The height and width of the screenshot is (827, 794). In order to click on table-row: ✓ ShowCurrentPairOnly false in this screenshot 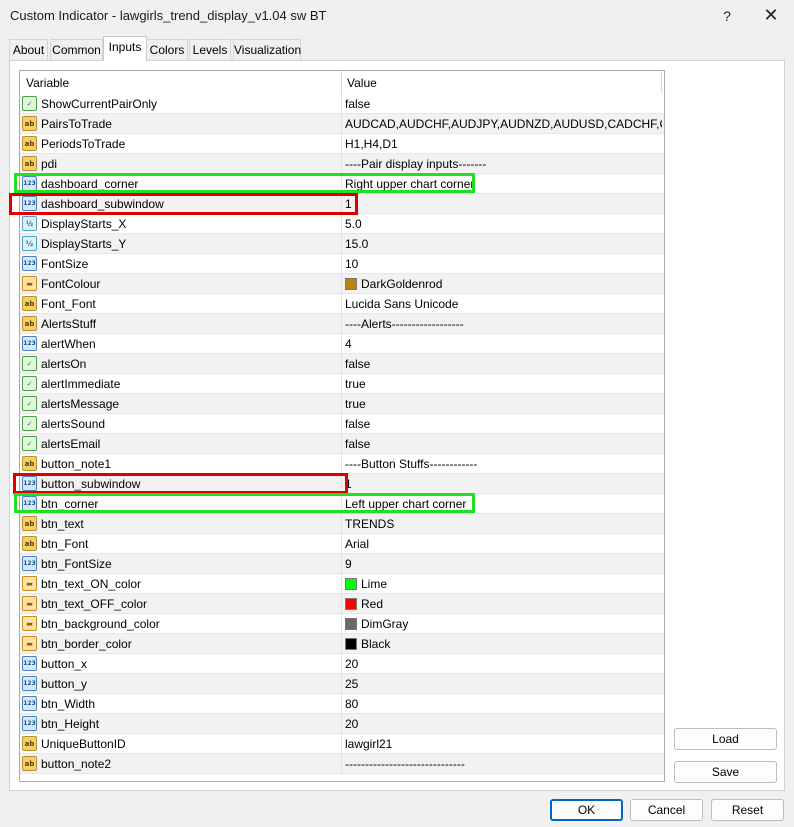, I will do `click(342, 104)`.